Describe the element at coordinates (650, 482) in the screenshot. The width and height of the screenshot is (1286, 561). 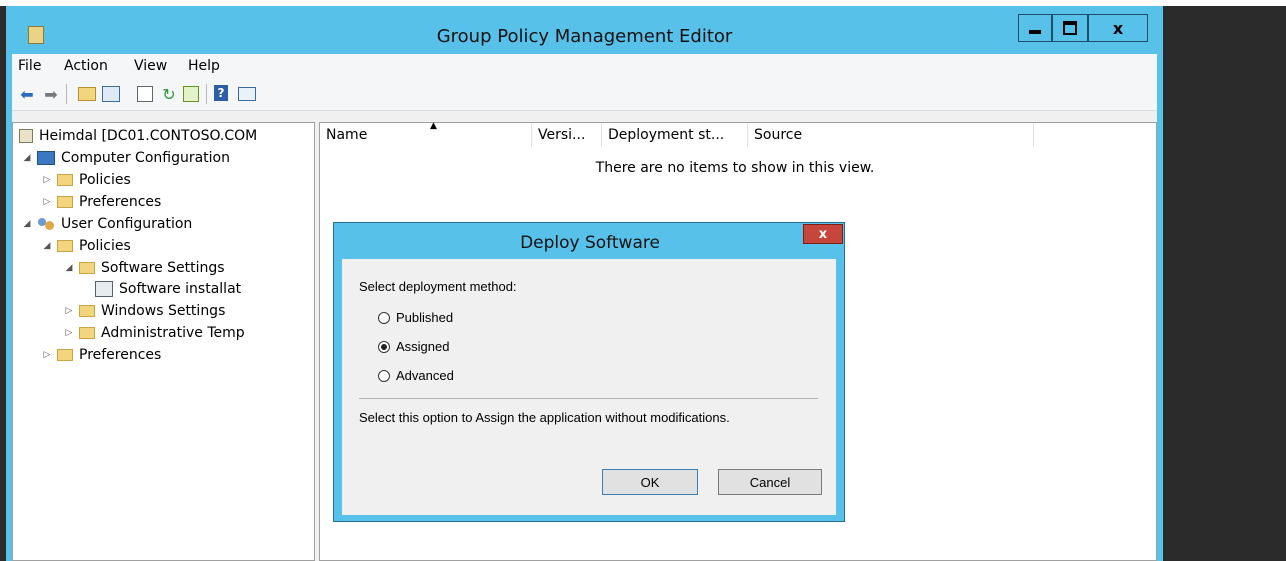
I see `ok-button: OK` at that location.